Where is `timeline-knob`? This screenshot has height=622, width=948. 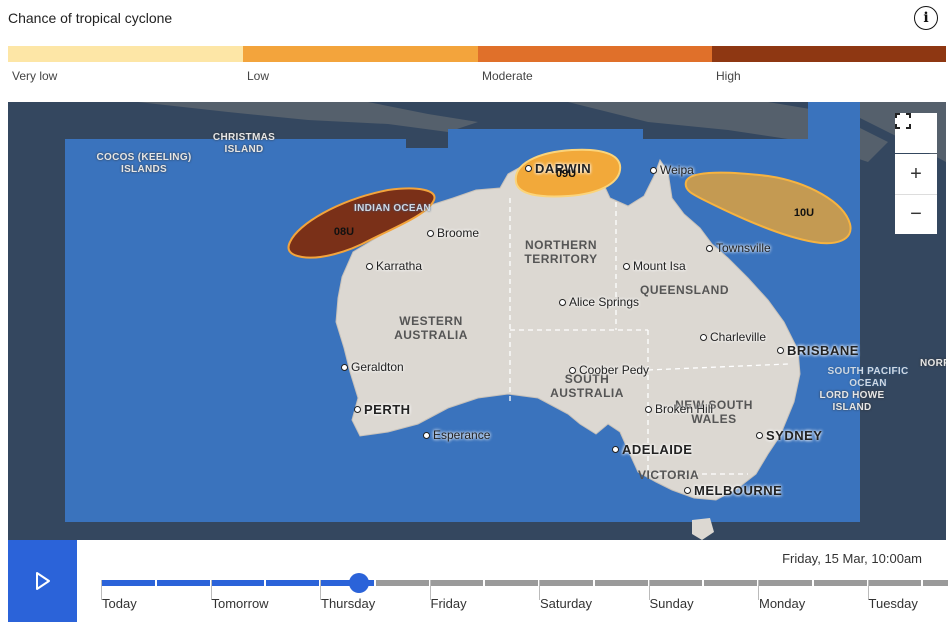 timeline-knob is located at coordinates (359, 583).